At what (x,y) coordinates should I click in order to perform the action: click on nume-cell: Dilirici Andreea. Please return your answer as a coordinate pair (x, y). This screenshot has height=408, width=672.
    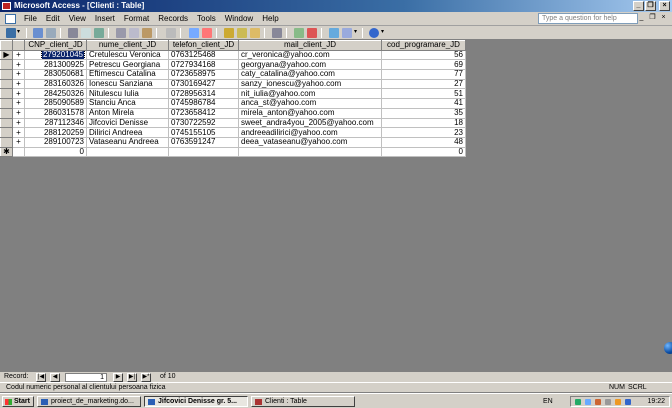
    Looking at the image, I should click on (127, 132).